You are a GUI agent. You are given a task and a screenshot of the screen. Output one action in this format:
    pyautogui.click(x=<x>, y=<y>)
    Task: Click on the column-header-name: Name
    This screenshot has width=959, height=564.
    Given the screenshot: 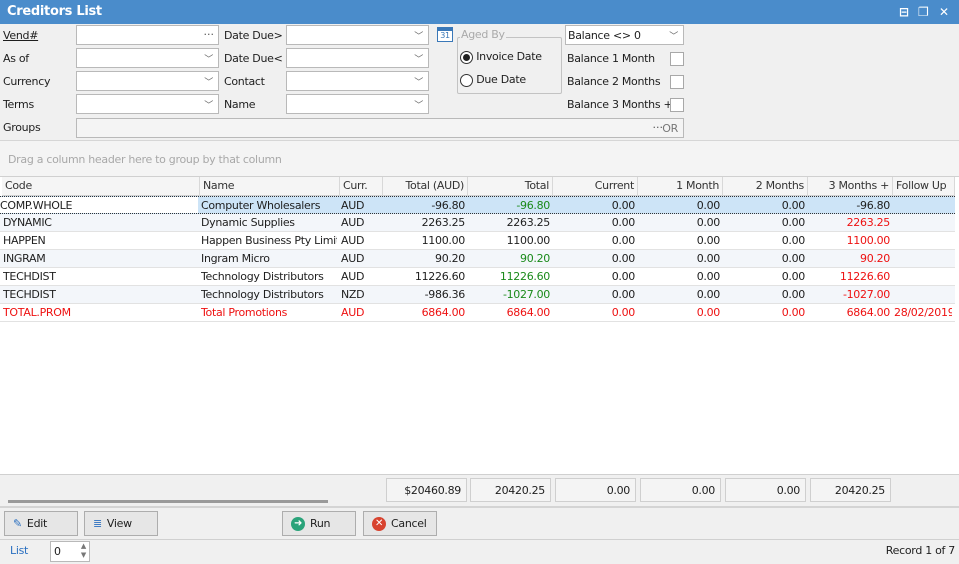 What is the action you would take?
    pyautogui.click(x=270, y=186)
    